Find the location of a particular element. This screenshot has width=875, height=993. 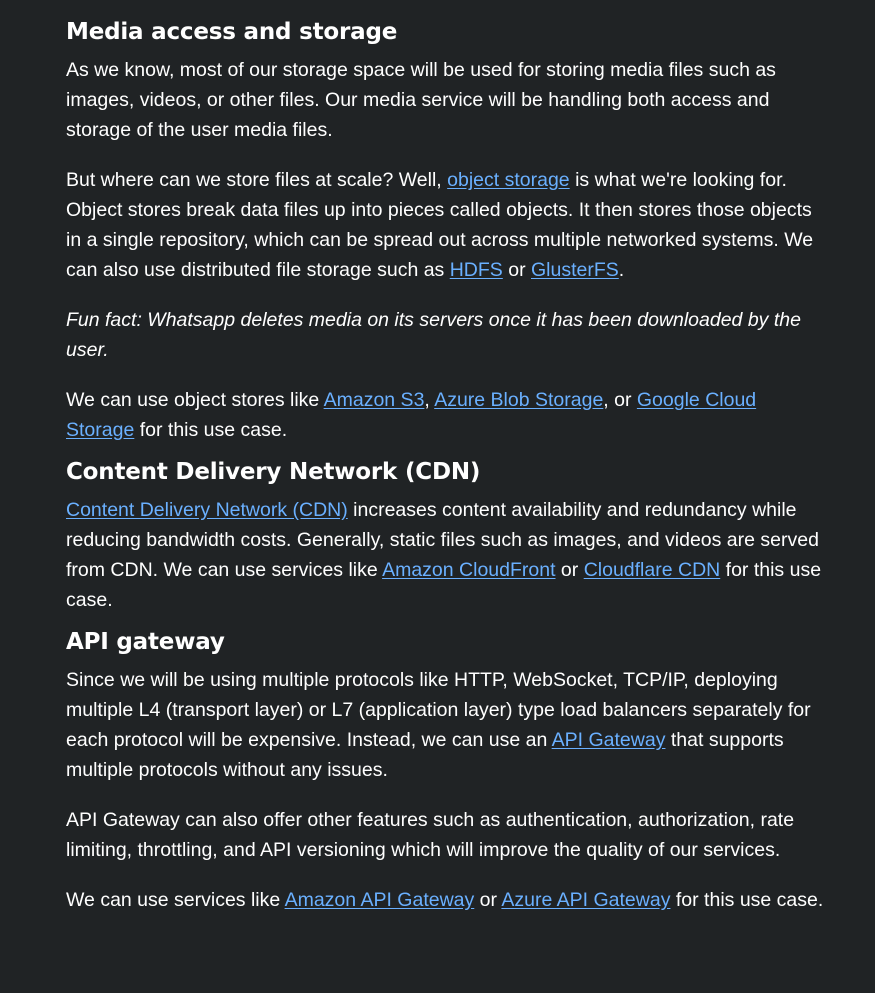

link-api-gateway: API Gateway is located at coordinates (609, 740).